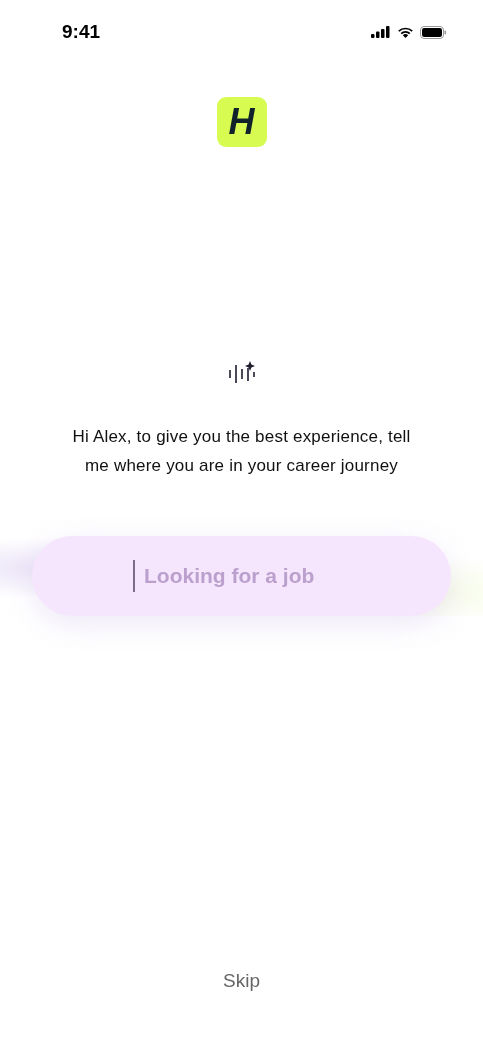  I want to click on battery-icon, so click(433, 32).